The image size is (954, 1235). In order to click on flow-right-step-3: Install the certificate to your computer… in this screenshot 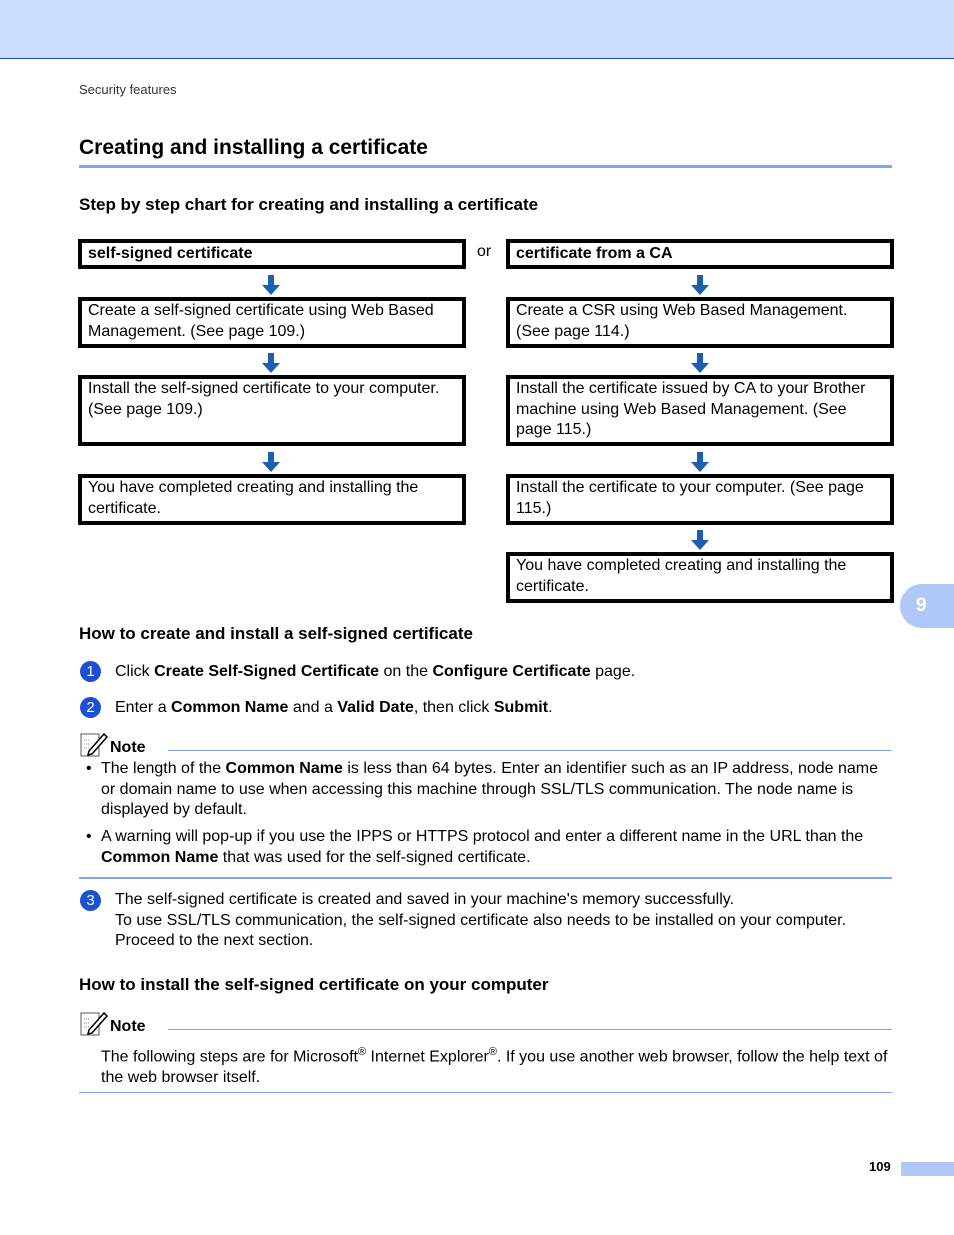, I will do `click(700, 499)`.